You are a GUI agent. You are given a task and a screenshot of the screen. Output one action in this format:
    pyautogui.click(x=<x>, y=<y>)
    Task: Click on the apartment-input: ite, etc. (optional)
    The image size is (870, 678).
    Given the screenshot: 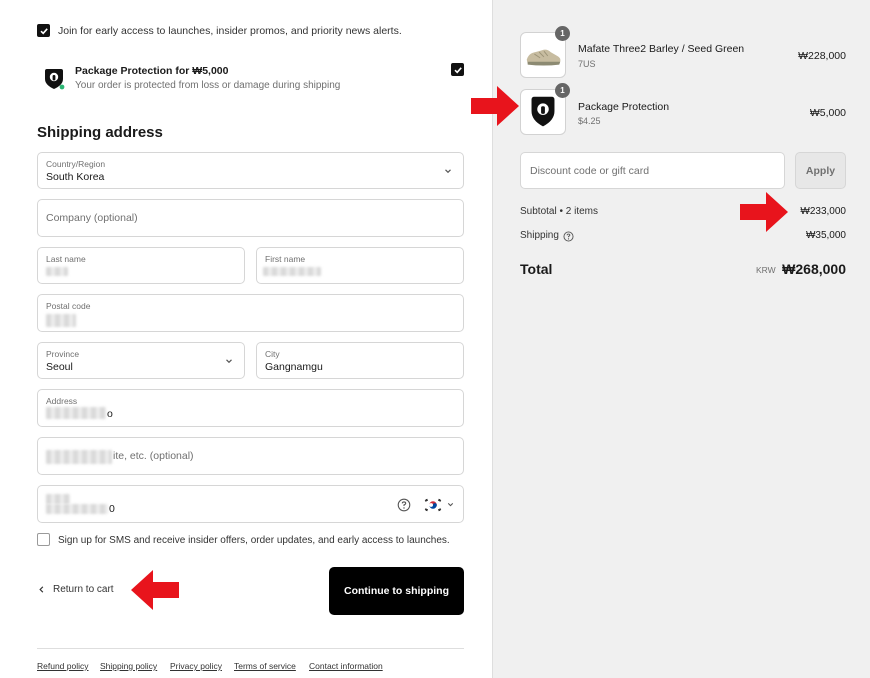 What is the action you would take?
    pyautogui.click(x=250, y=456)
    